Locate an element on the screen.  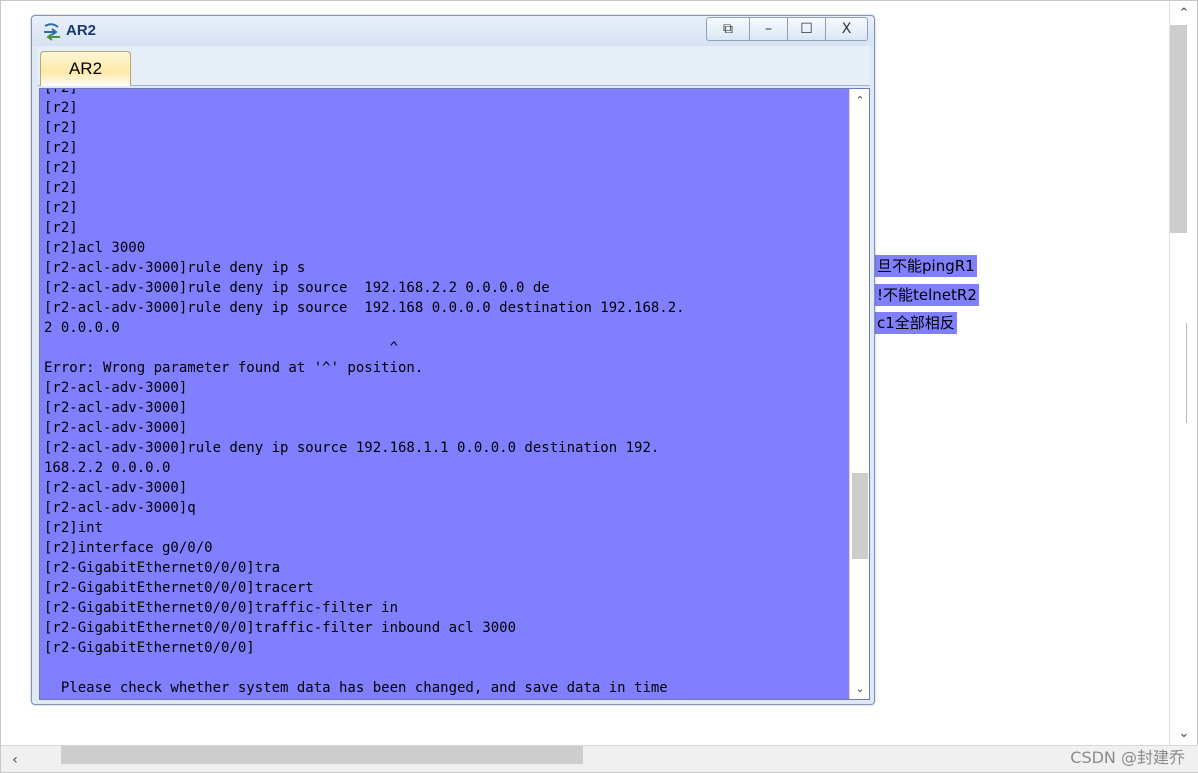
close-button: X is located at coordinates (847, 29).